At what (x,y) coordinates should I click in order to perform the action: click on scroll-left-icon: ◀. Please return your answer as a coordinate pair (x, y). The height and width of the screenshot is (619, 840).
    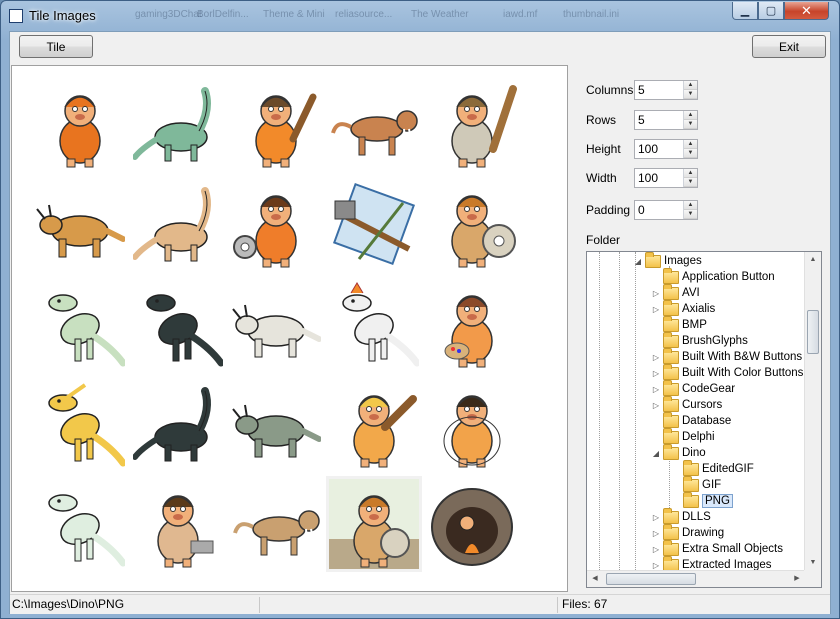
    Looking at the image, I should click on (595, 579).